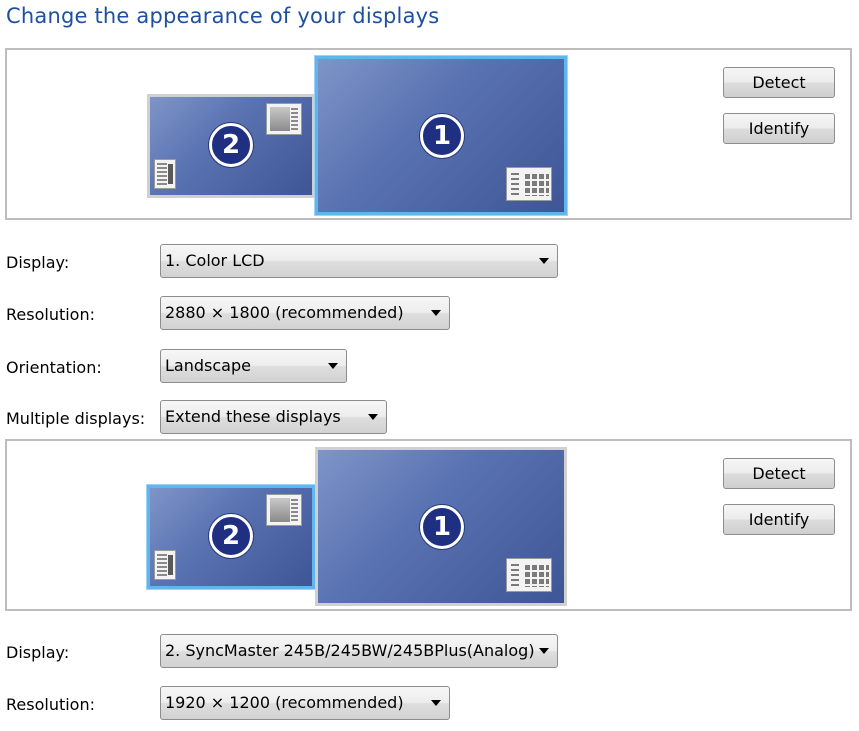 Image resolution: width=859 pixels, height=731 pixels. Describe the element at coordinates (215, 260) in the screenshot. I see `display-select-value: 1. Color LCD` at that location.